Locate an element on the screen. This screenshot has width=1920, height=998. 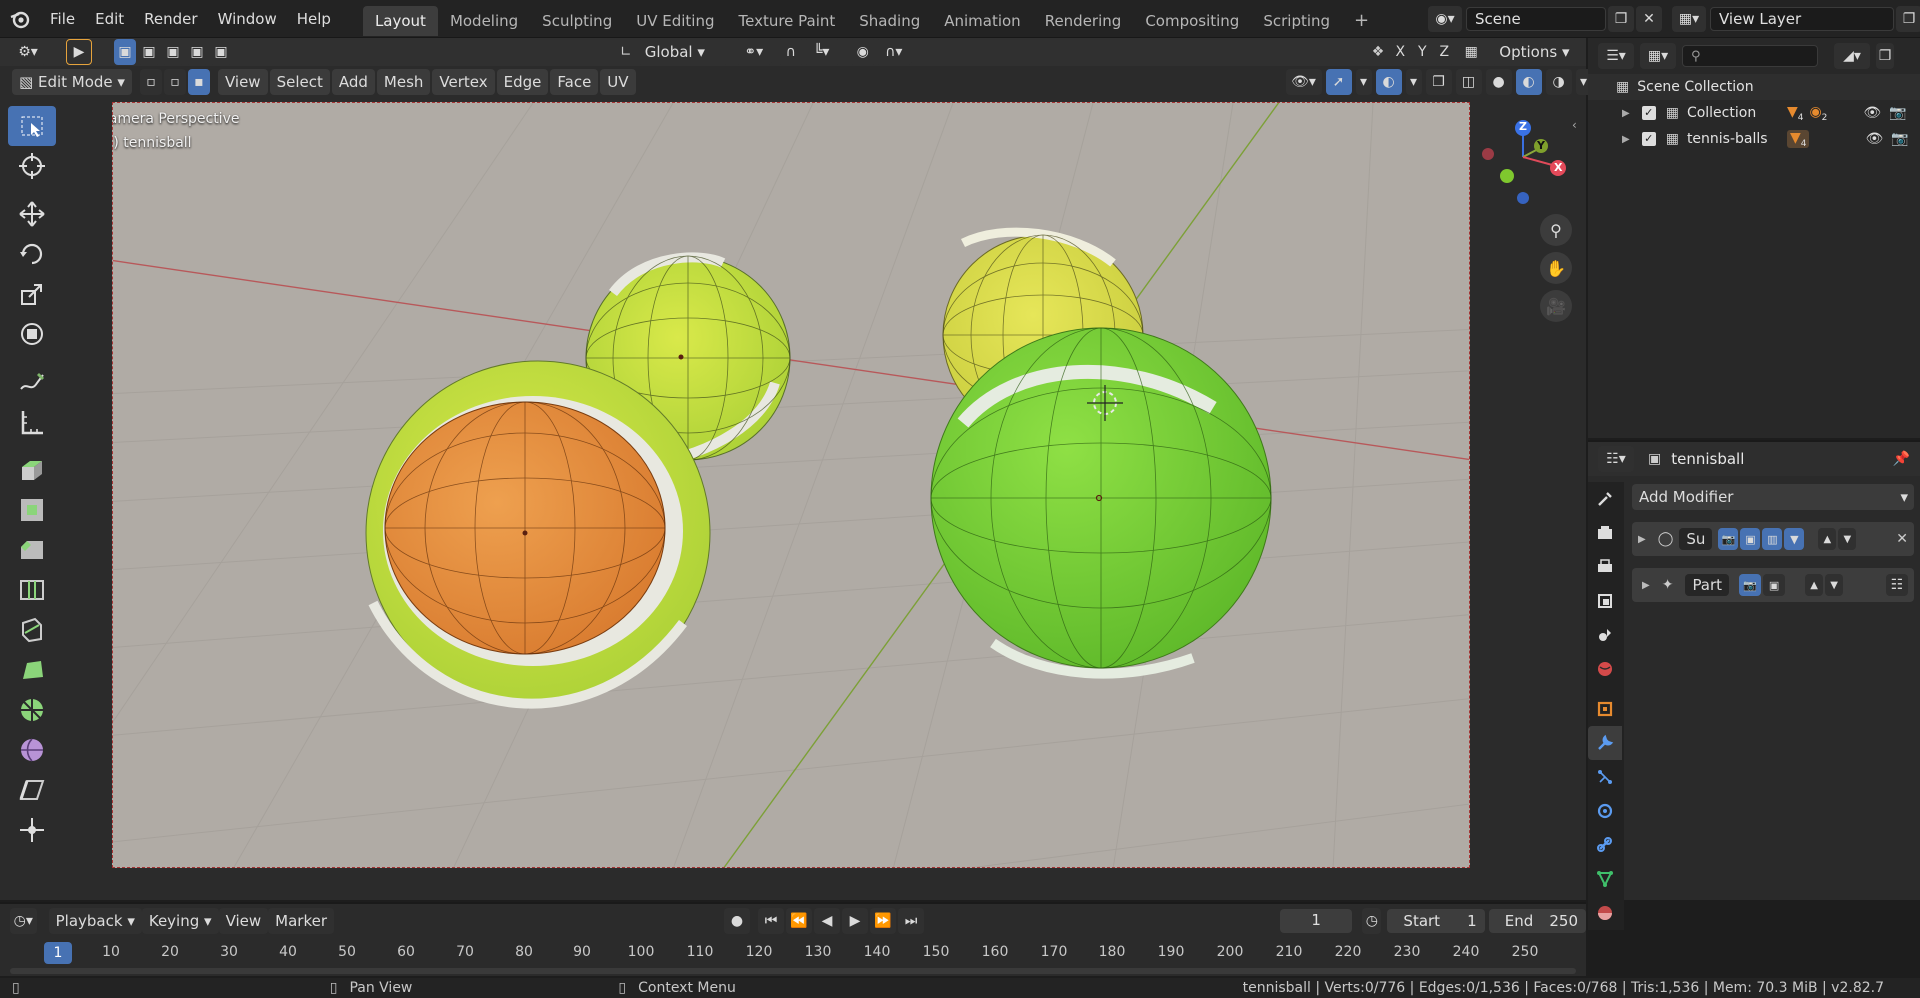
pan-button: ✋ is located at coordinates (1556, 268).